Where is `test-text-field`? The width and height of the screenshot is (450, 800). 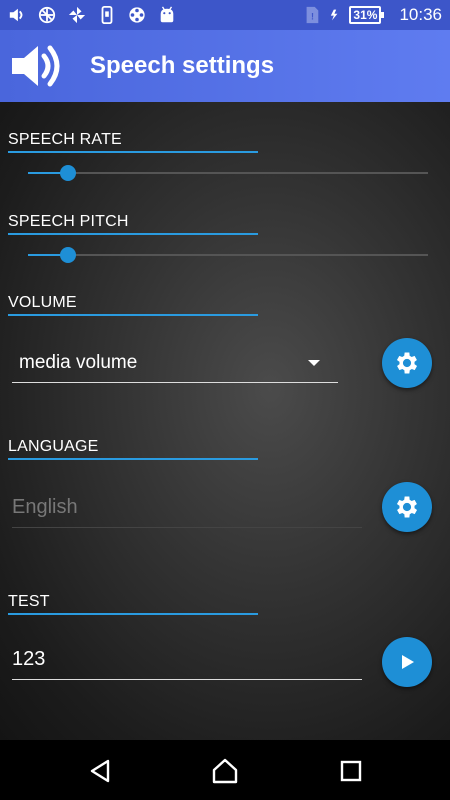
test-text-field is located at coordinates (187, 660).